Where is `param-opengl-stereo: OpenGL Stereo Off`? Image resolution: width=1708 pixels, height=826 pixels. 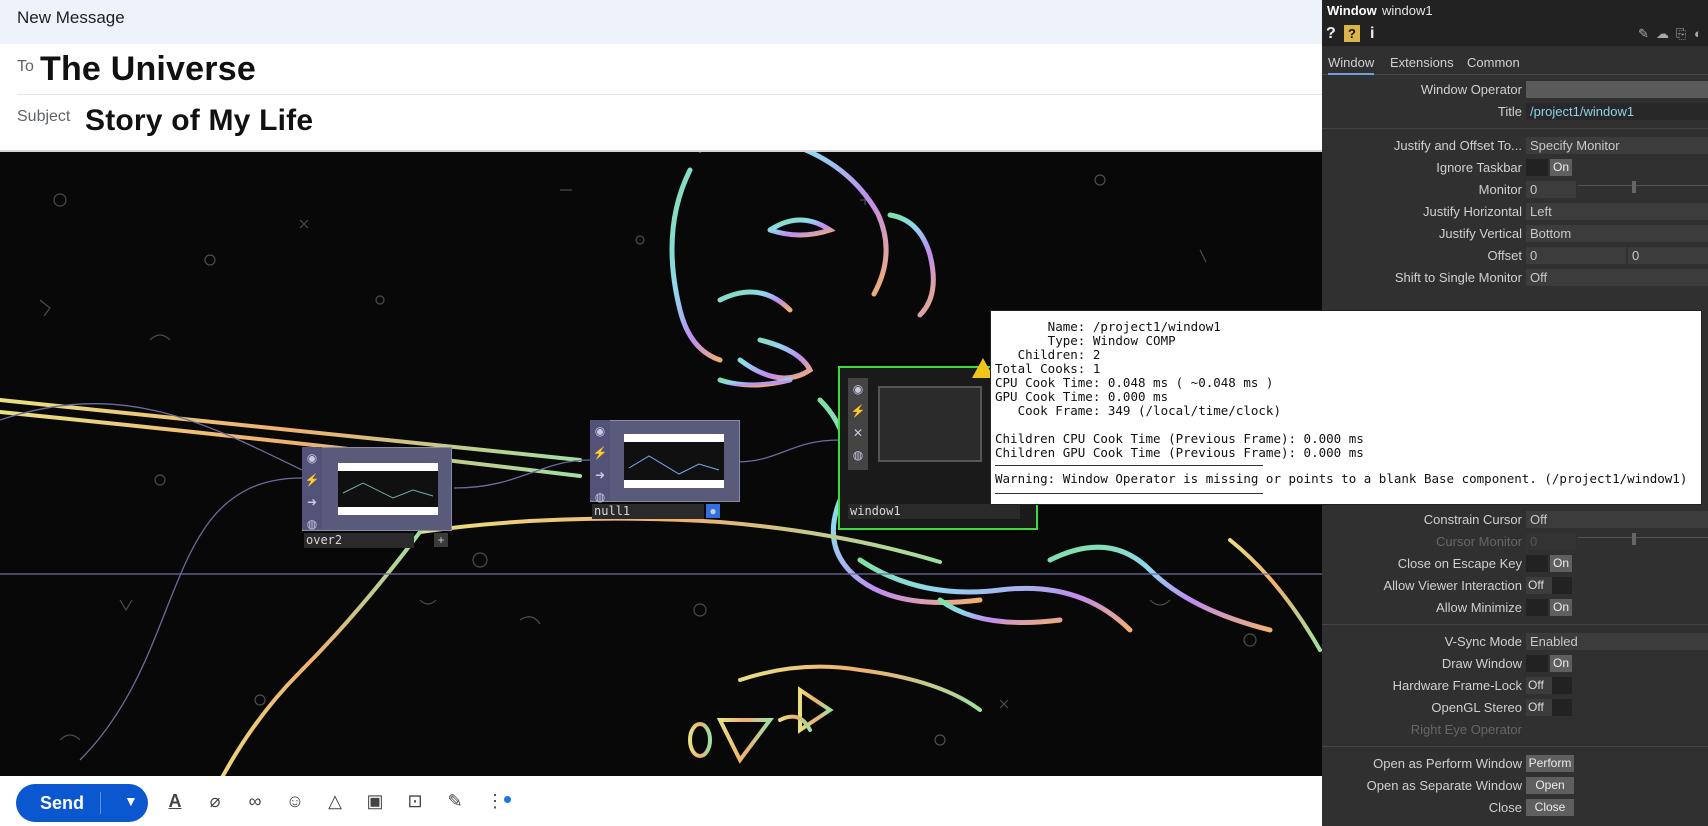
param-opengl-stereo: OpenGL Stereo Off is located at coordinates (1515, 708).